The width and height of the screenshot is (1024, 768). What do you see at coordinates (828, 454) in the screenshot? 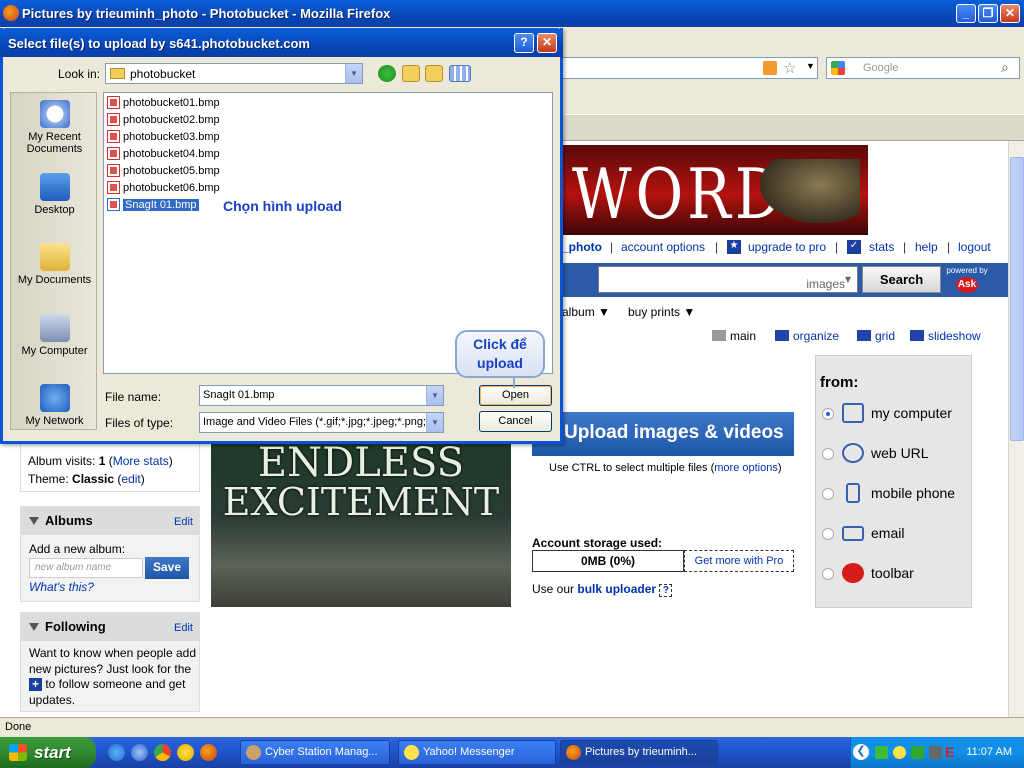
I see `radio-web-url` at bounding box center [828, 454].